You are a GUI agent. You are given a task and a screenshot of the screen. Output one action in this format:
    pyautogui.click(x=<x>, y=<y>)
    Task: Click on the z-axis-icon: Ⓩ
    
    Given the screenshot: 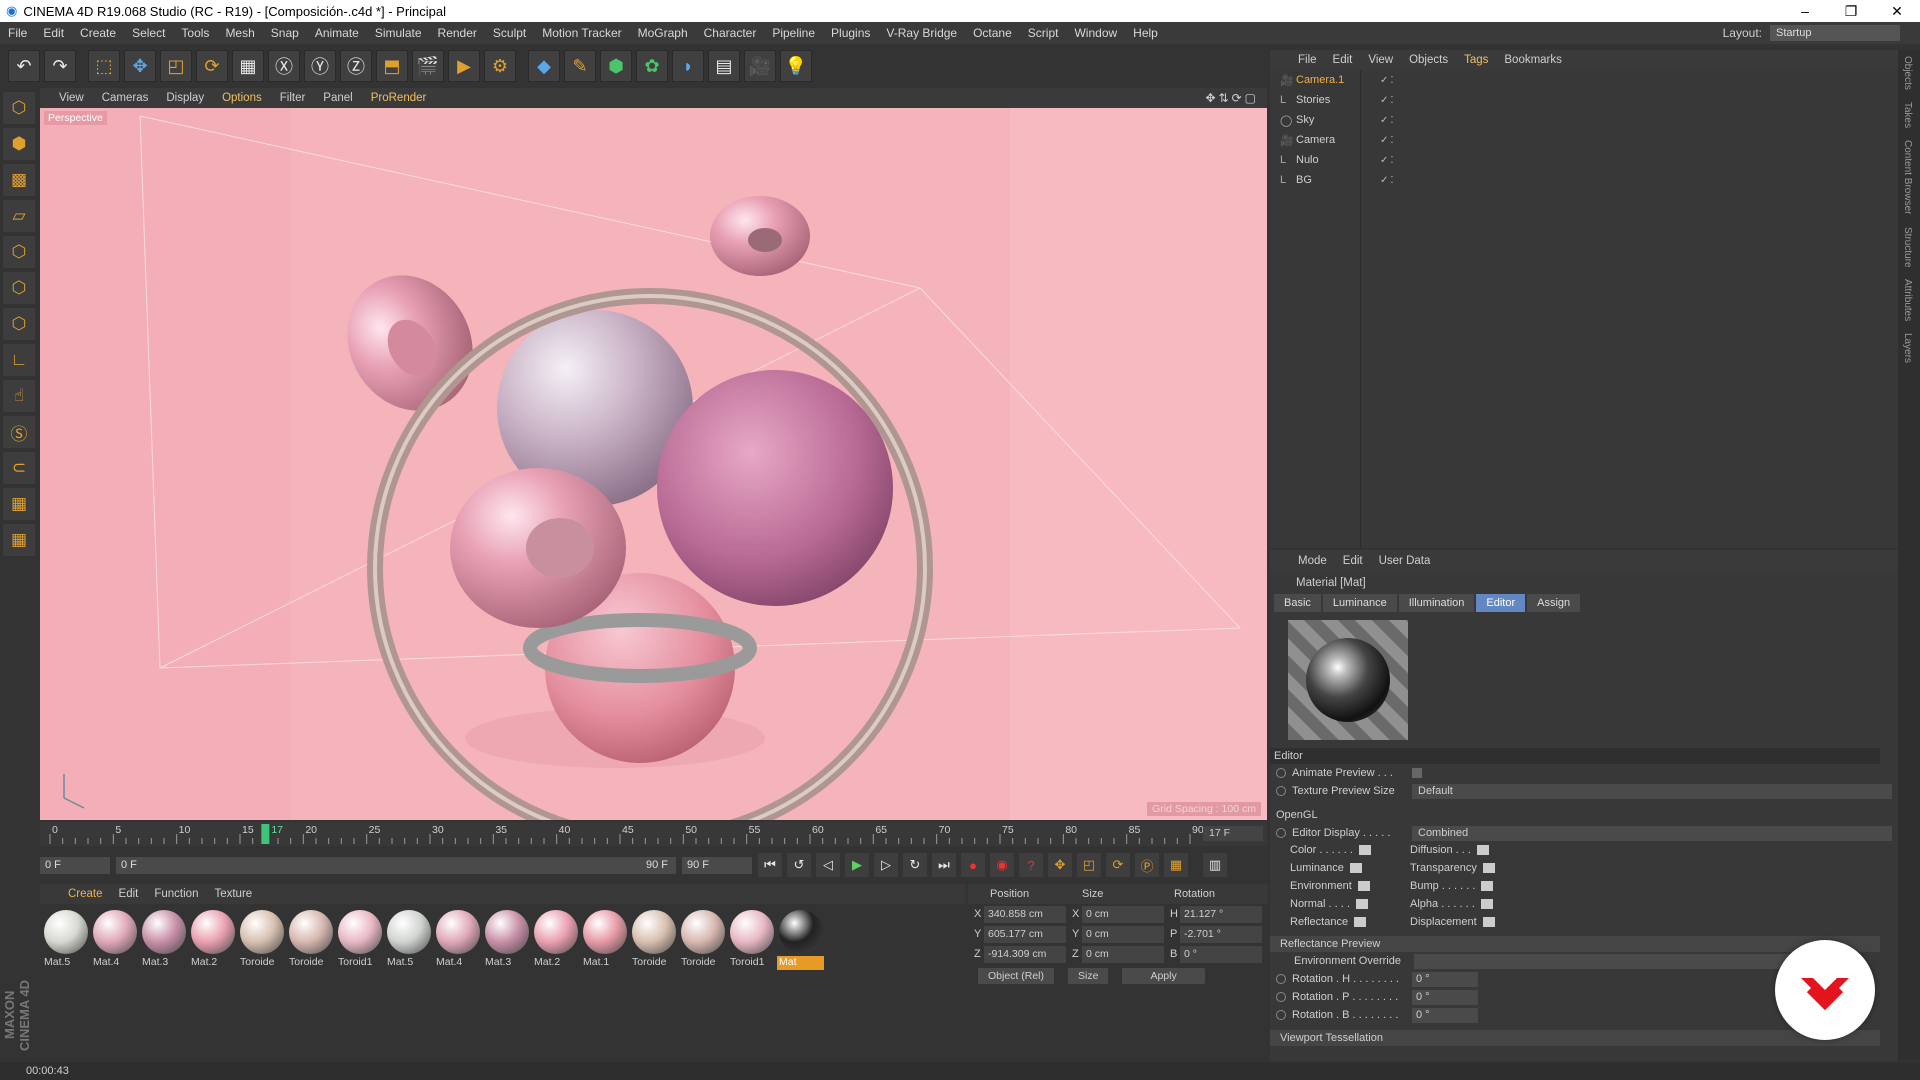 What is the action you would take?
    pyautogui.click(x=356, y=66)
    